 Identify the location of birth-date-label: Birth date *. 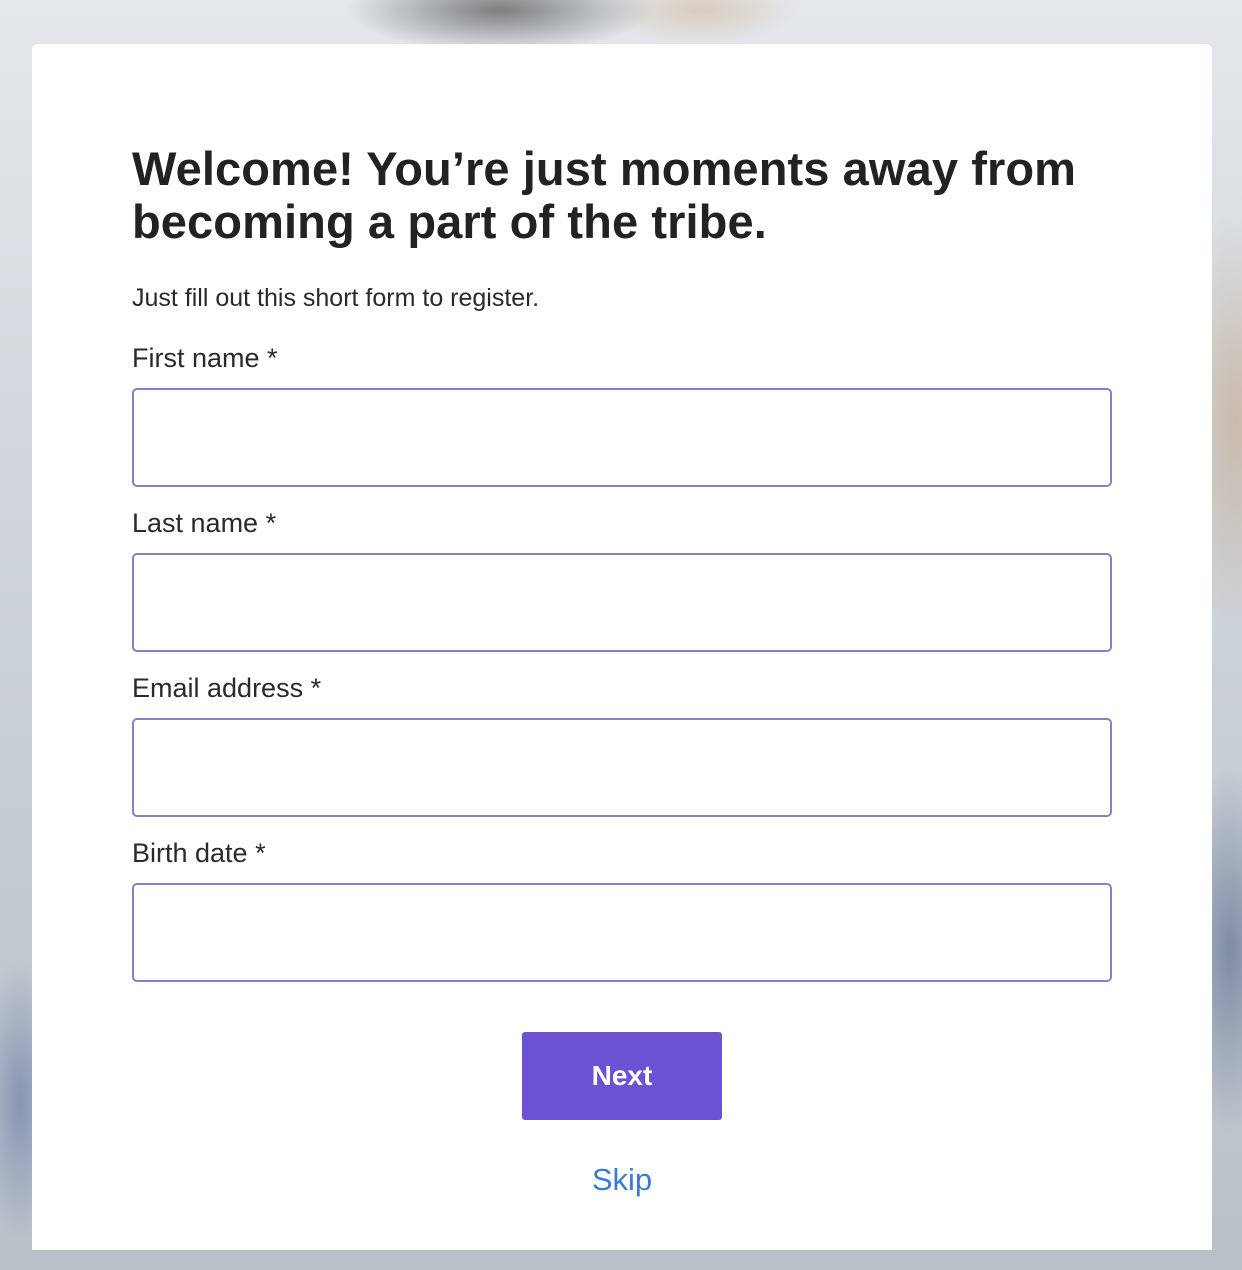
(199, 853).